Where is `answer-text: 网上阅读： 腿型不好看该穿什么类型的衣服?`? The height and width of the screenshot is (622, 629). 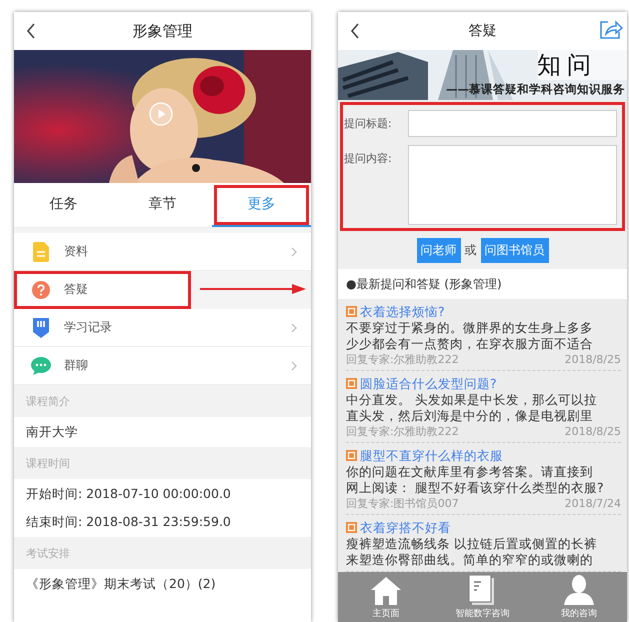
answer-text: 网上阅读： 腿型不好看该穿什么类型的衣服? is located at coordinates (475, 488).